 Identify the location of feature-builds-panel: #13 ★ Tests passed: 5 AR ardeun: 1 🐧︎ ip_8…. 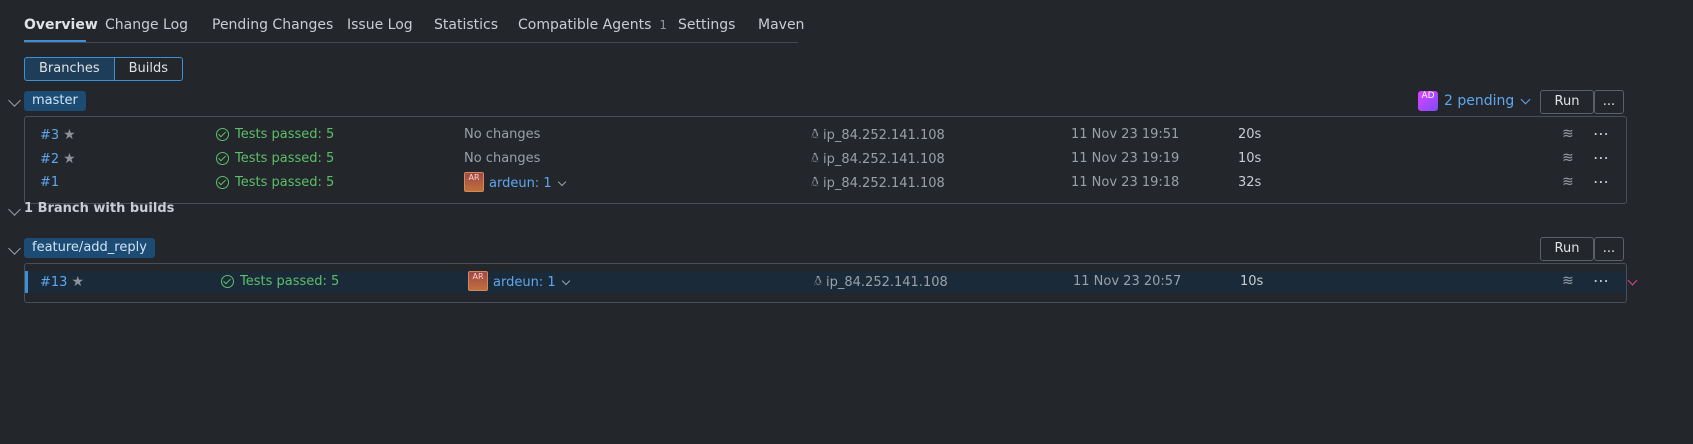
(825, 283).